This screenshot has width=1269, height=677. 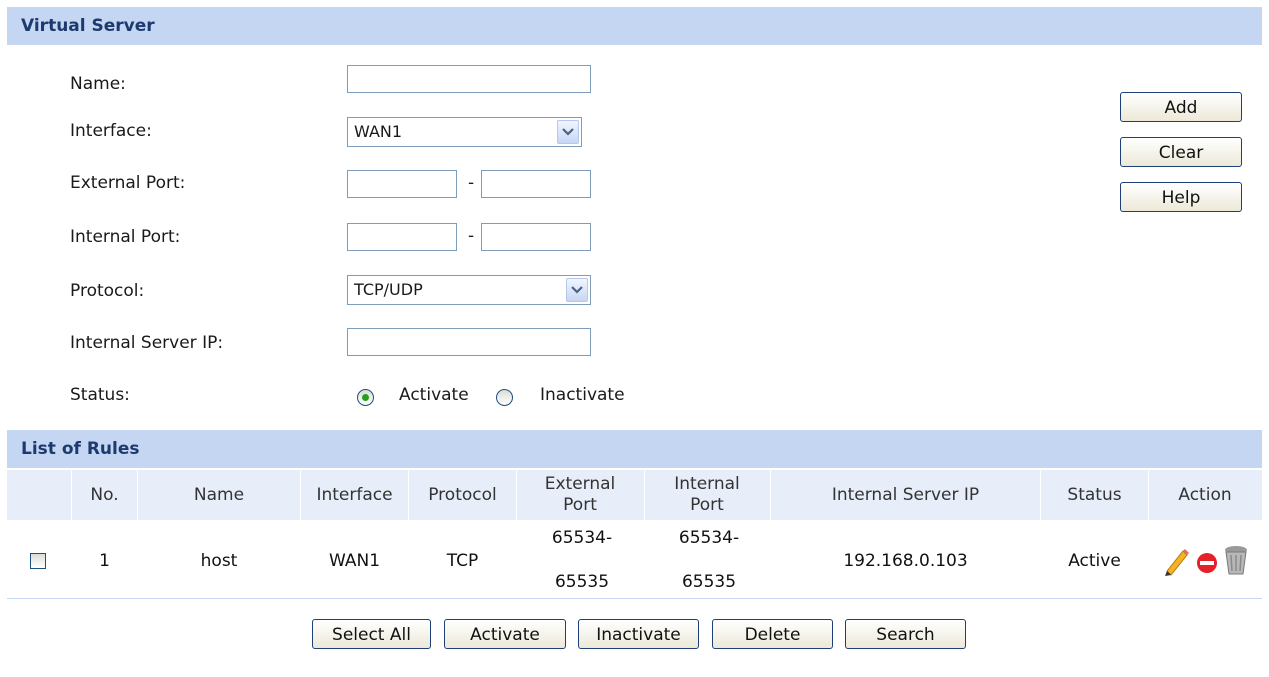 I want to click on status-label: Status:, so click(x=100, y=395).